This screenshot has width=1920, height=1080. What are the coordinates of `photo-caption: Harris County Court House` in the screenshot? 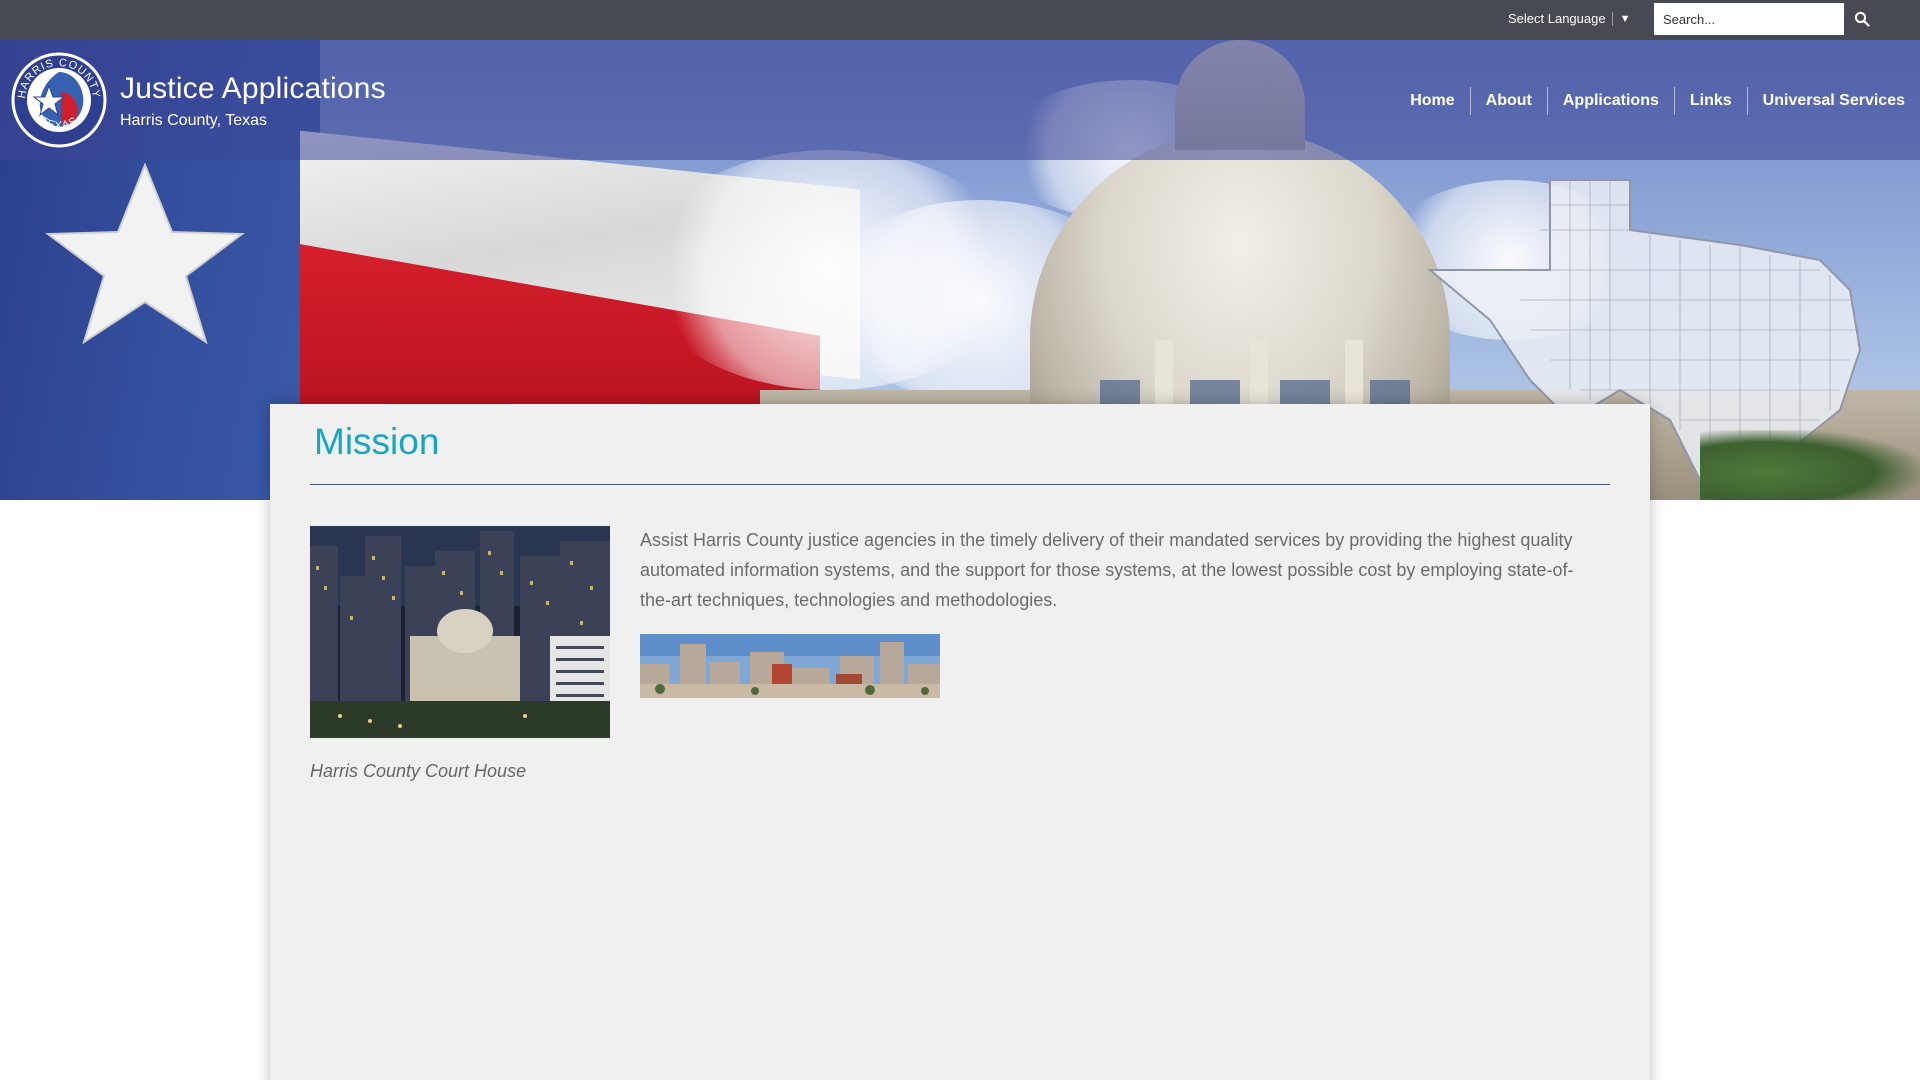 It's located at (418, 771).